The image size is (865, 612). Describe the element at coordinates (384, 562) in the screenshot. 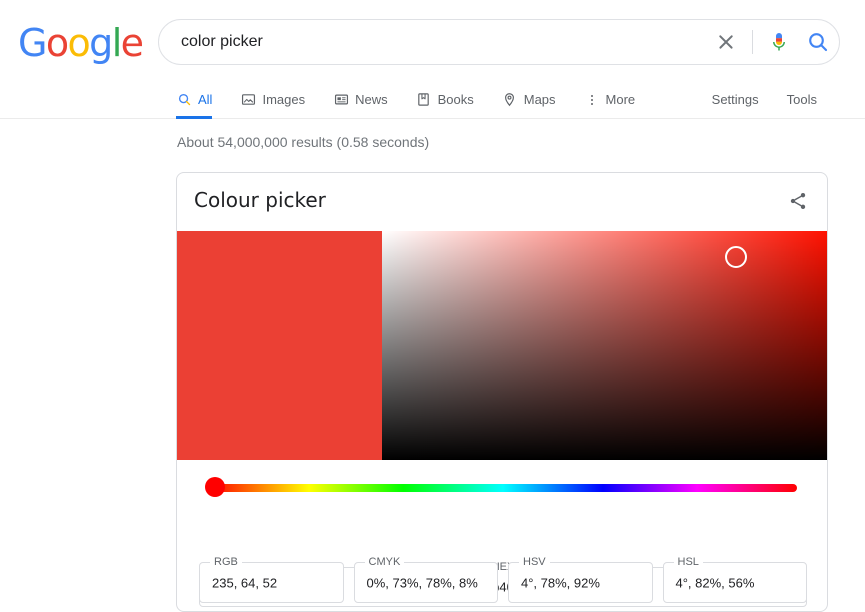

I see `cmyk-field-label: CMYK` at that location.